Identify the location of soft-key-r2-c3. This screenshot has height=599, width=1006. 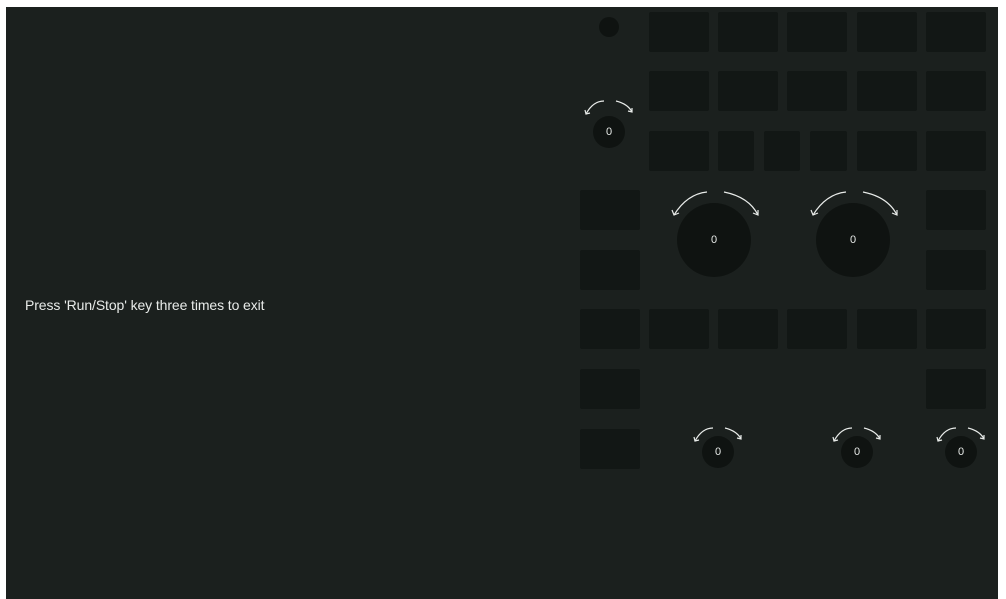
(817, 91).